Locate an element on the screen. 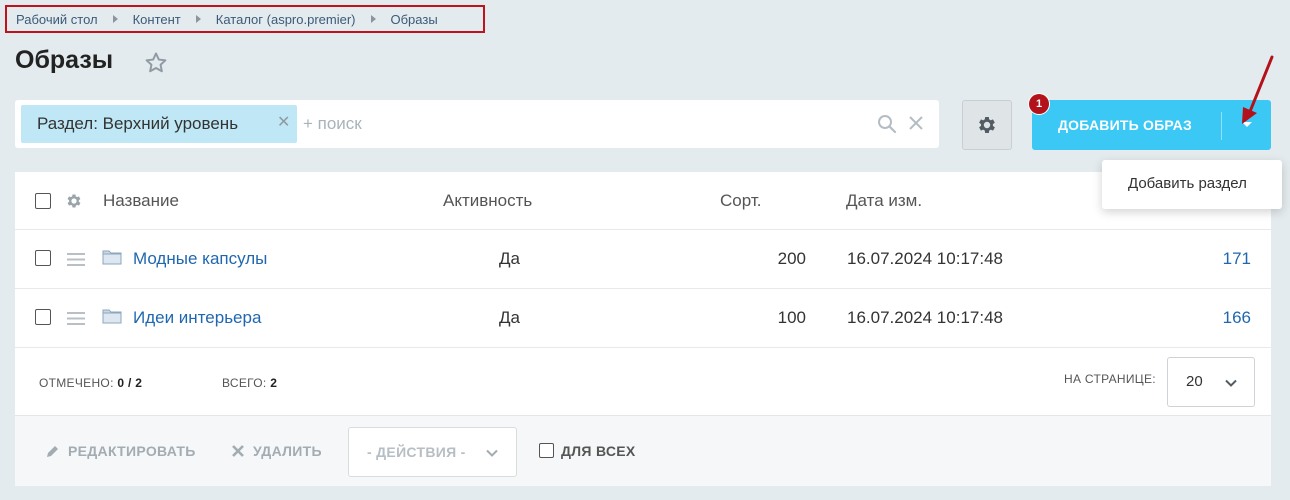 This screenshot has height=500, width=1290. filter-search-bar: Раздел: Верхний уровень ✕ is located at coordinates (477, 124).